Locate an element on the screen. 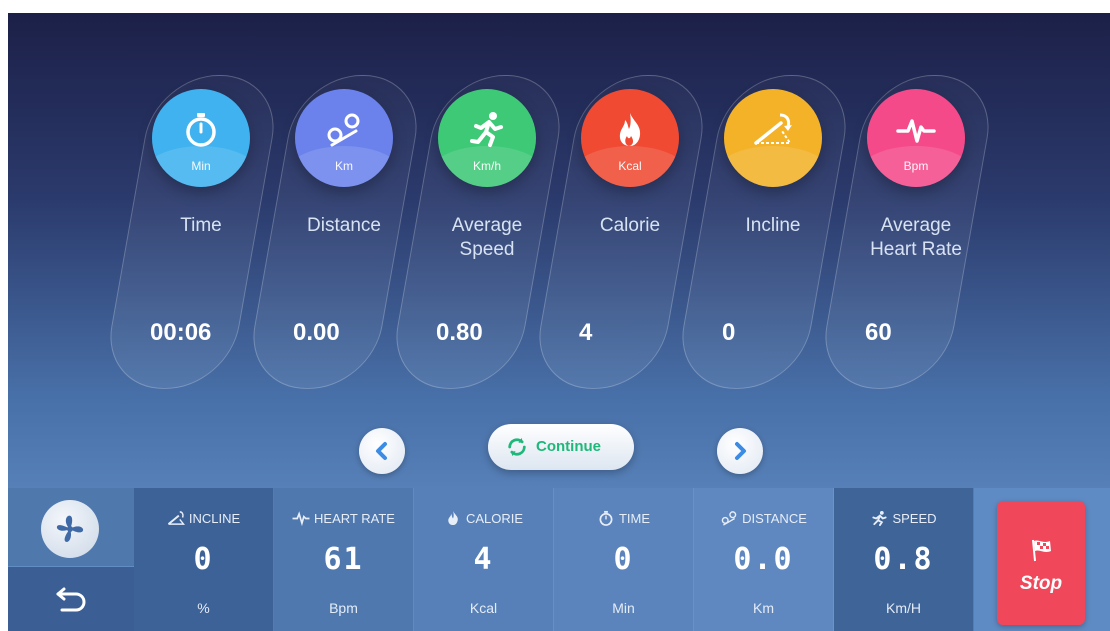 The height and width of the screenshot is (631, 1110). fan-button is located at coordinates (70, 529).